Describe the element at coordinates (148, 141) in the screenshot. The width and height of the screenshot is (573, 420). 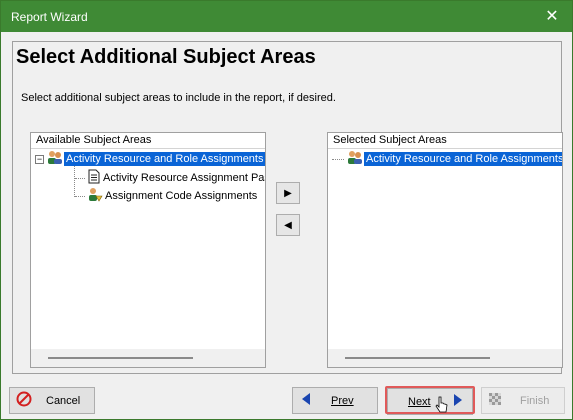
I see `available-list-header: Available Subject Areas` at that location.